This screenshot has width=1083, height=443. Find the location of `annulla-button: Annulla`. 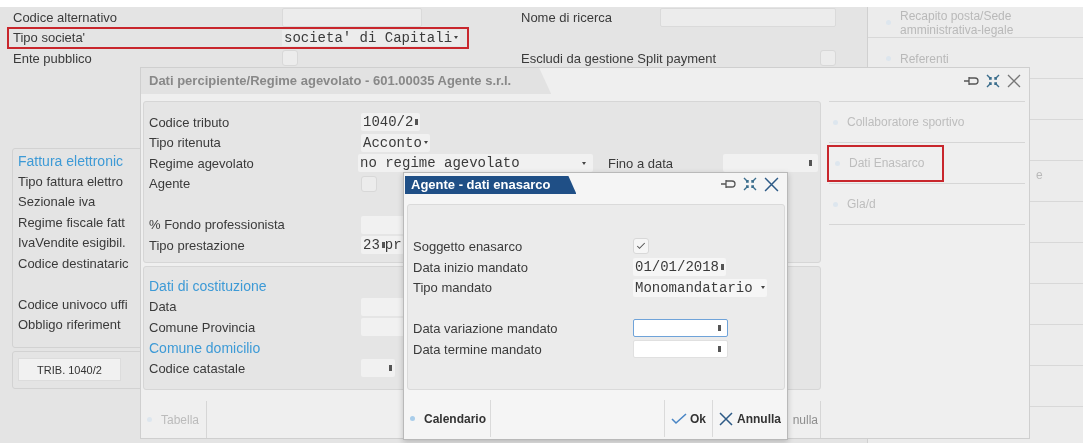

annulla-button: Annulla is located at coordinates (749, 418).